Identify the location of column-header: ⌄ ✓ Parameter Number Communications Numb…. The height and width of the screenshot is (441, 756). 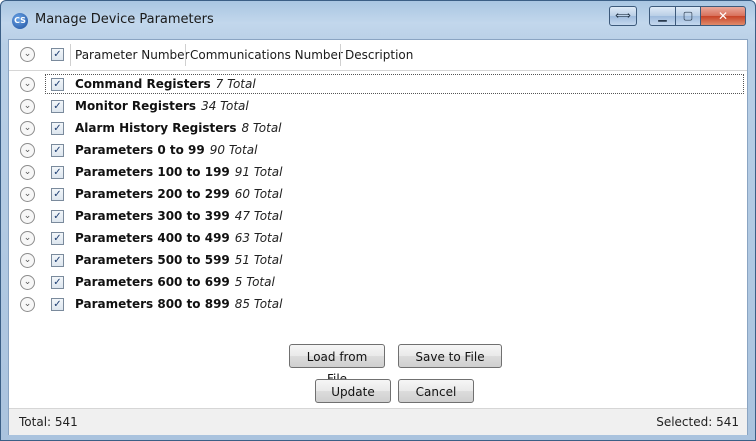
(378, 55).